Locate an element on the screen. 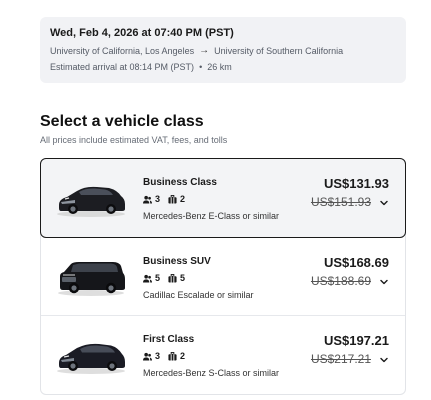  trip-origin: University of California, Los Angeles is located at coordinates (122, 51).